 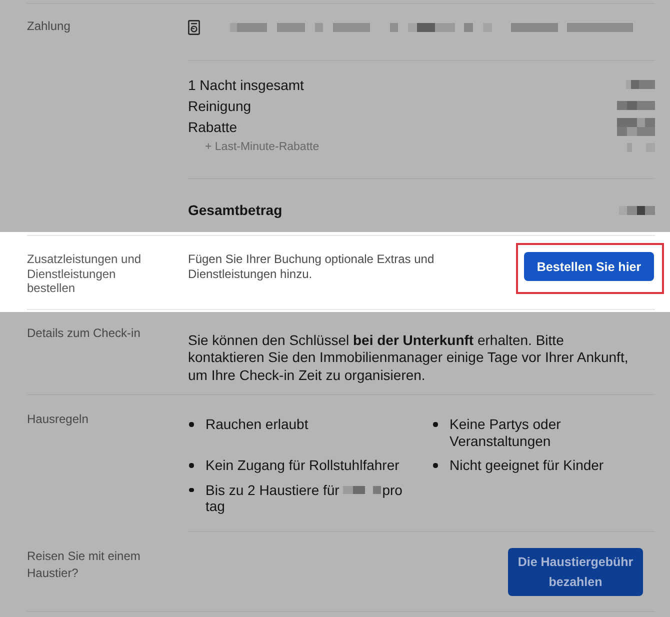 I want to click on rule-text: Keine Partys oder Veranstaltungen, so click(x=505, y=432).